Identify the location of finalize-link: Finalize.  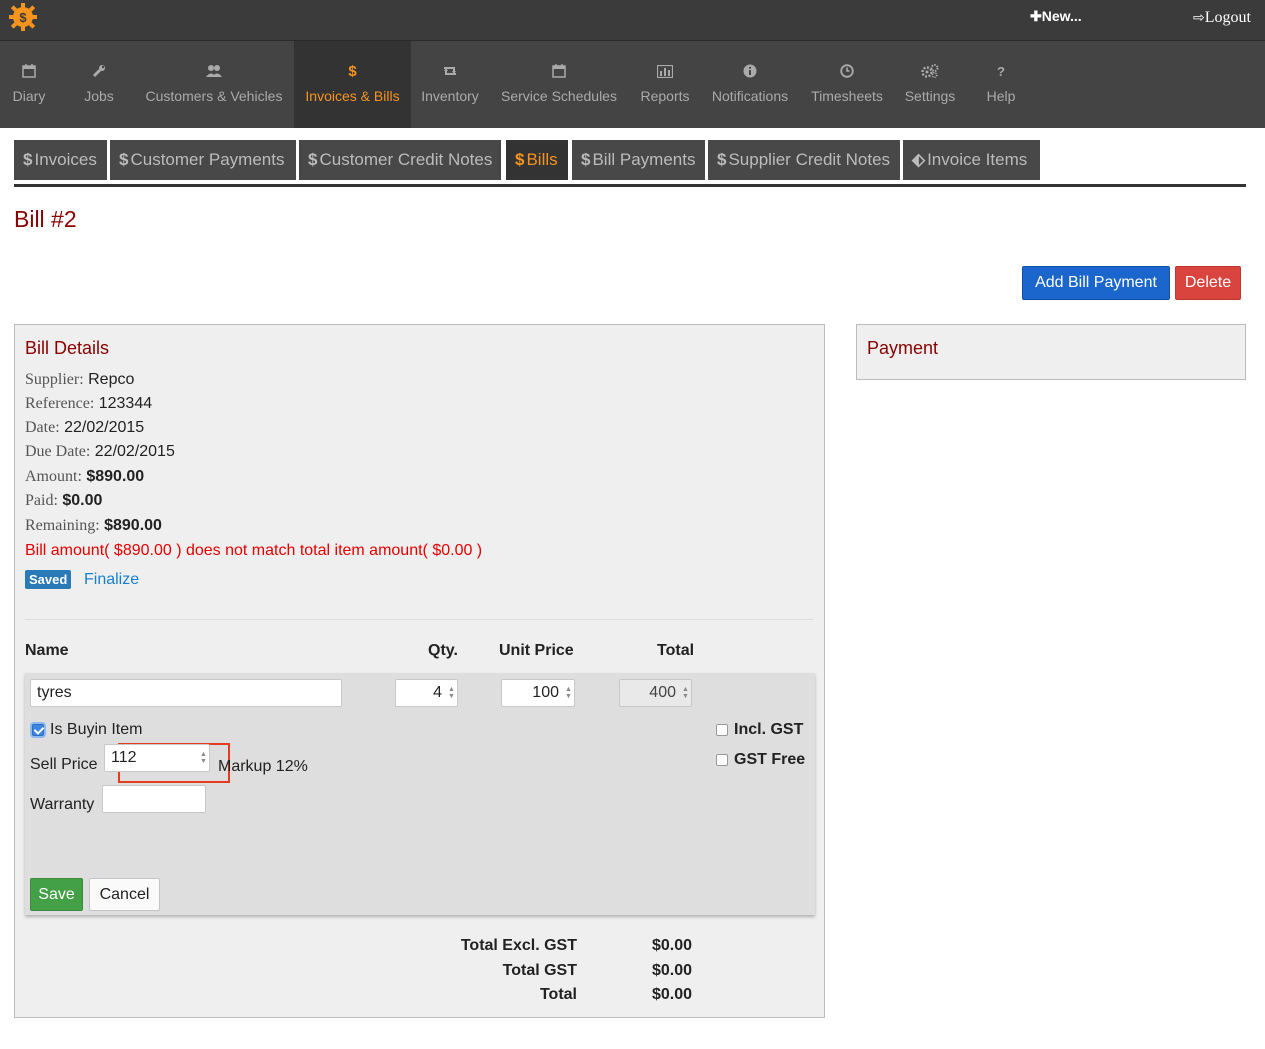
(111, 580).